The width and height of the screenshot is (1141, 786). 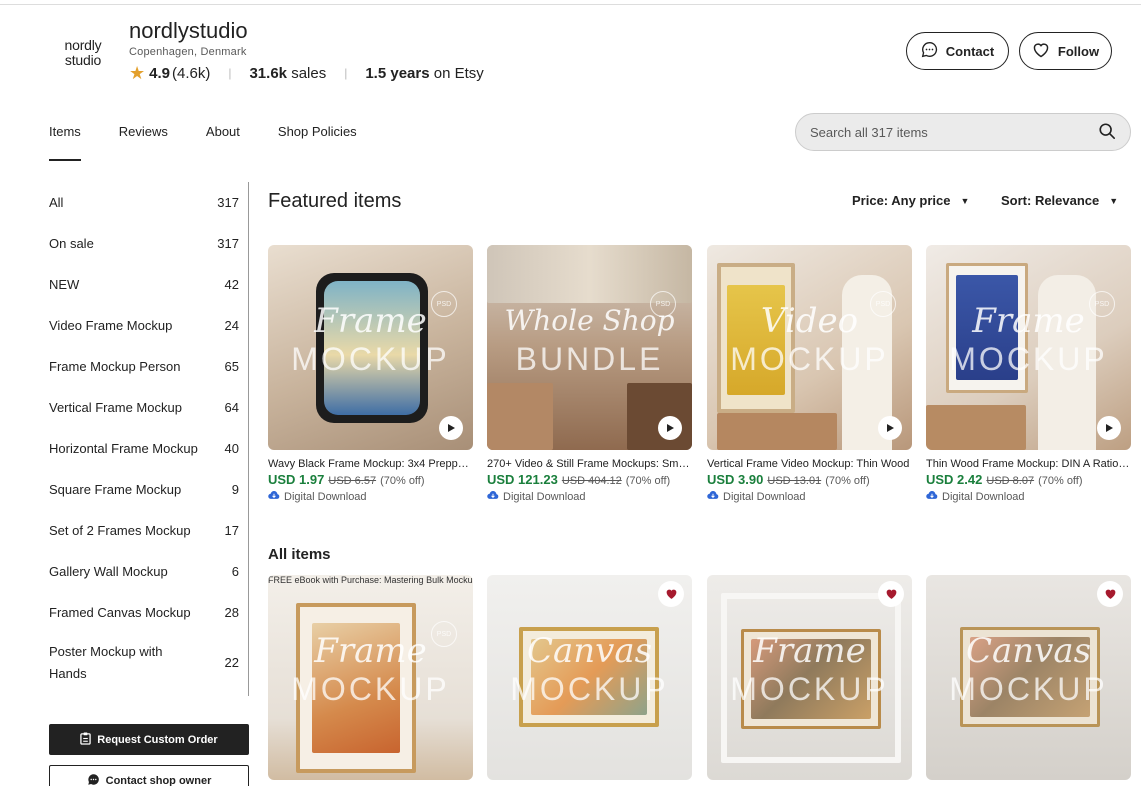 What do you see at coordinates (188, 30) in the screenshot?
I see `shop-name: nordlystudio` at bounding box center [188, 30].